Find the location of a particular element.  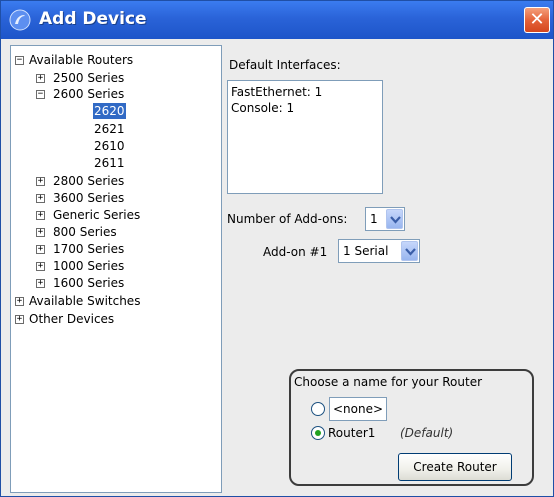

tree-leaf-label-selected: 2620 is located at coordinates (109, 111).